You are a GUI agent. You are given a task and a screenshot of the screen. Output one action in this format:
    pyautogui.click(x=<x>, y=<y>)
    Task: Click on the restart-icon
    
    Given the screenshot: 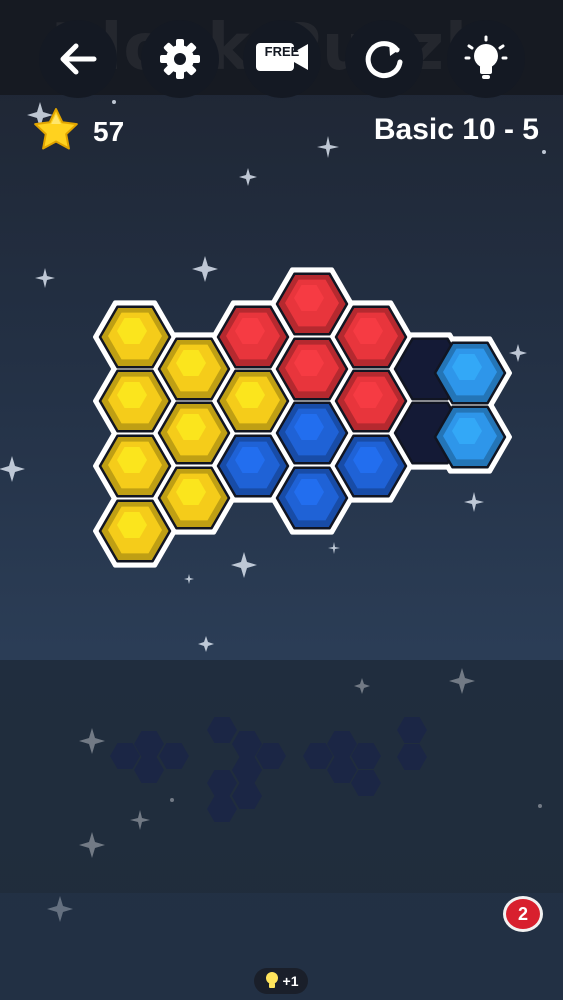 What is the action you would take?
    pyautogui.click(x=384, y=60)
    